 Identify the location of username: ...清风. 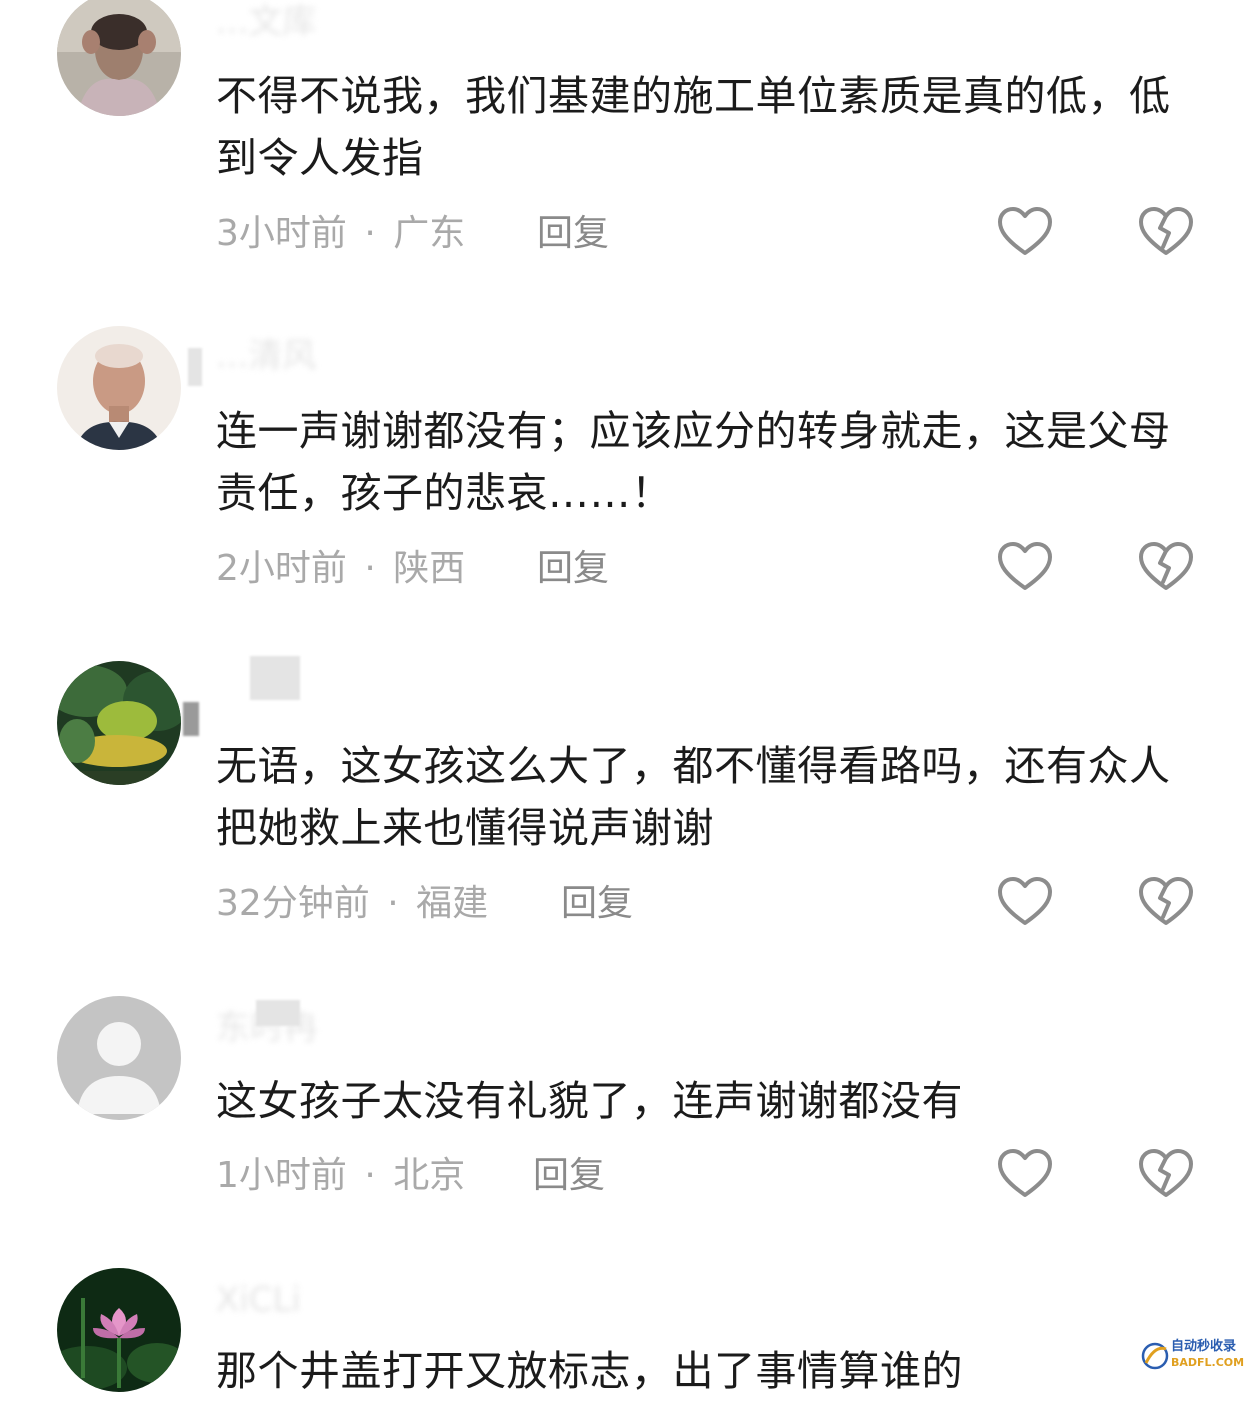
(316, 356).